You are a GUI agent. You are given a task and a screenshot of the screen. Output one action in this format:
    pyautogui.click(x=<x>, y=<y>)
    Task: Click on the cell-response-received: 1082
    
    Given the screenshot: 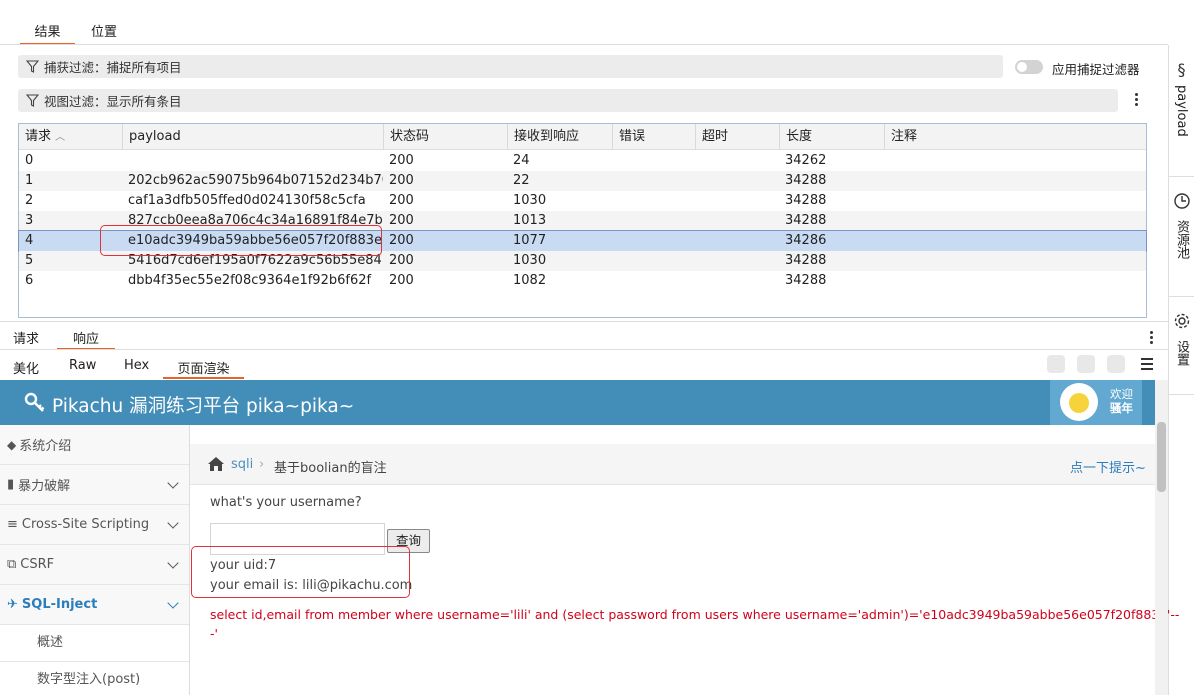 What is the action you would take?
    pyautogui.click(x=530, y=280)
    